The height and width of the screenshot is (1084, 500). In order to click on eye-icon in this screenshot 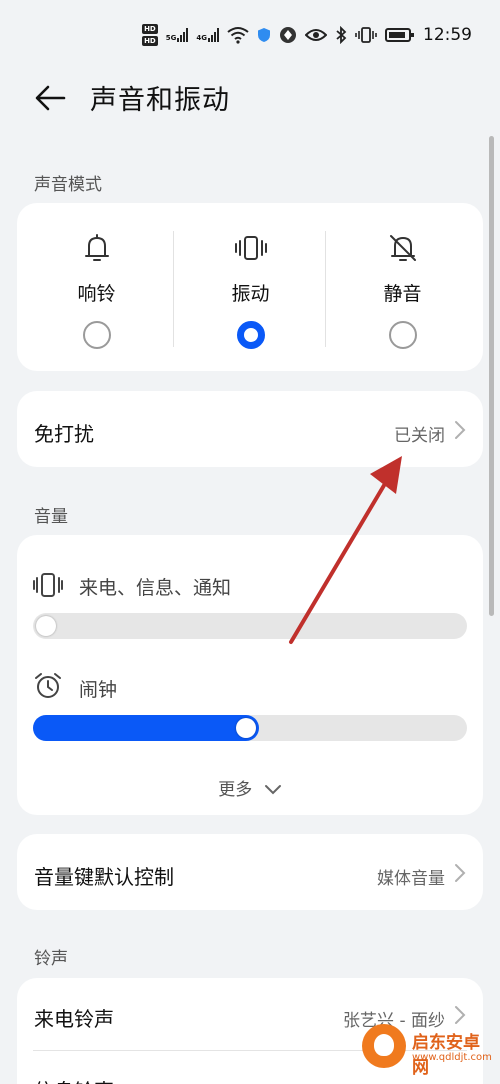, I will do `click(316, 35)`.